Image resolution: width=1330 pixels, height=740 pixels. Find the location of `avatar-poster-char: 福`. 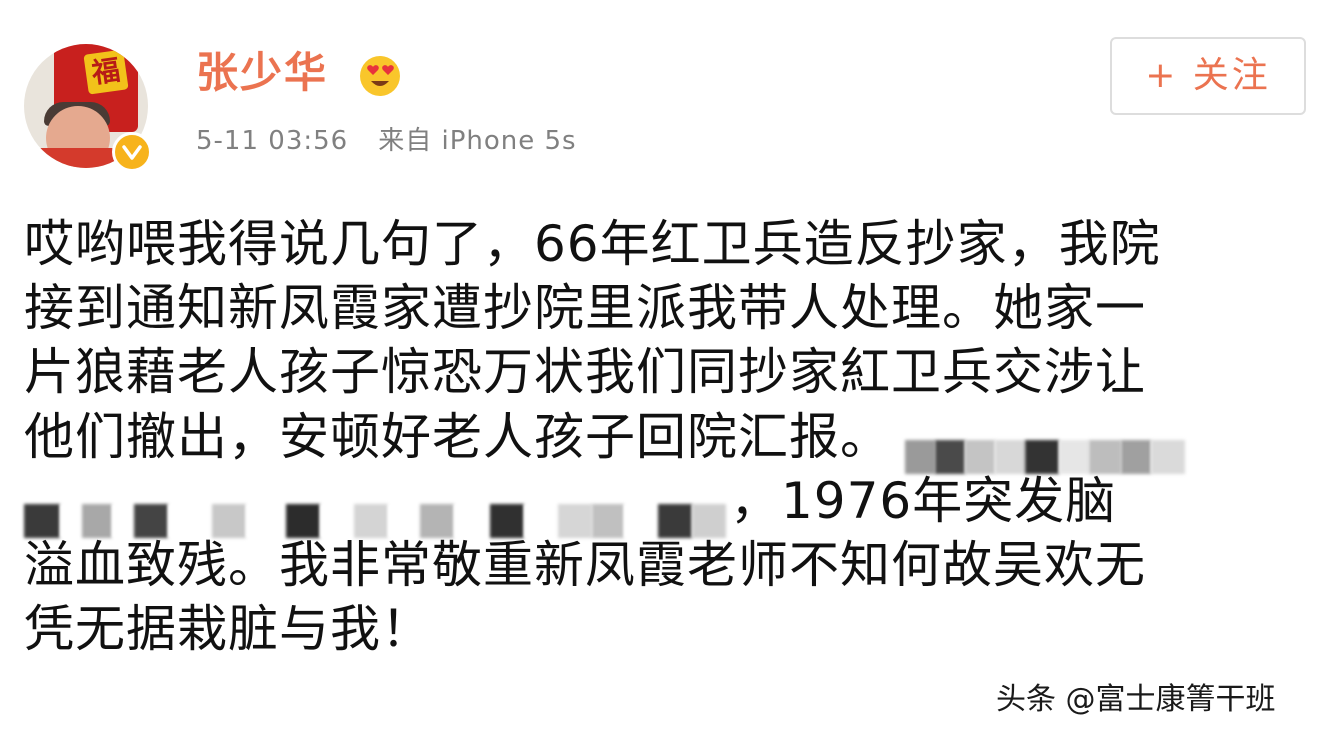

avatar-poster-char: 福 is located at coordinates (106, 72).